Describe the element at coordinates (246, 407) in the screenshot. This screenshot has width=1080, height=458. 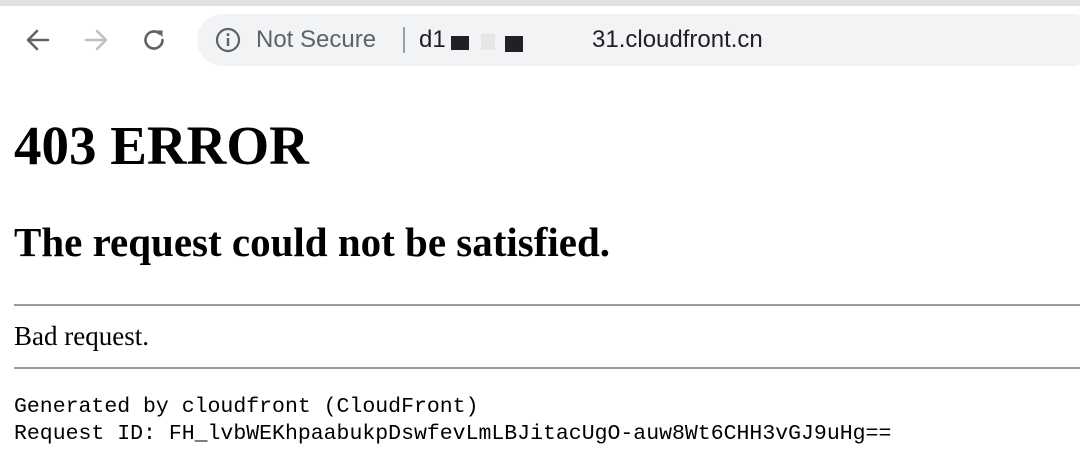
I see `generated-by-text: Generated by cloudfront (CloudFront)` at that location.